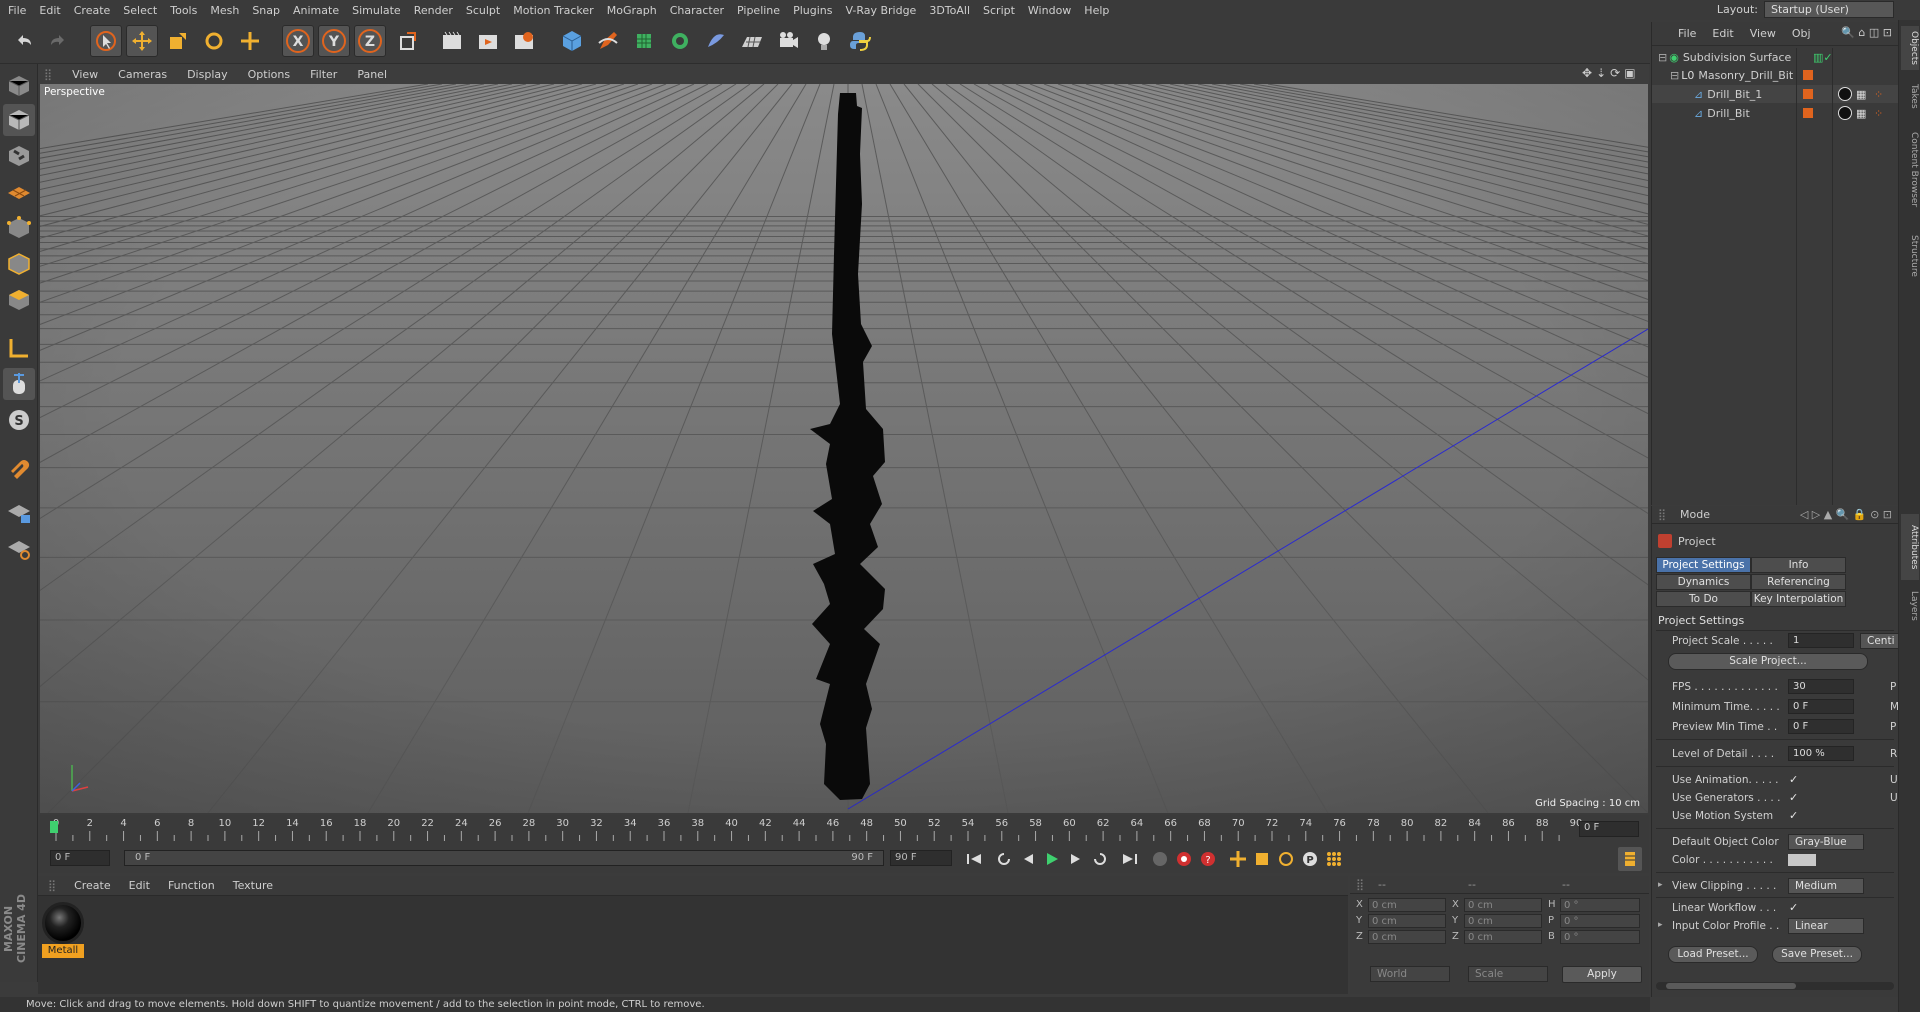 The height and width of the screenshot is (1012, 1920). I want to click on texture-mode-icon, so click(19, 156).